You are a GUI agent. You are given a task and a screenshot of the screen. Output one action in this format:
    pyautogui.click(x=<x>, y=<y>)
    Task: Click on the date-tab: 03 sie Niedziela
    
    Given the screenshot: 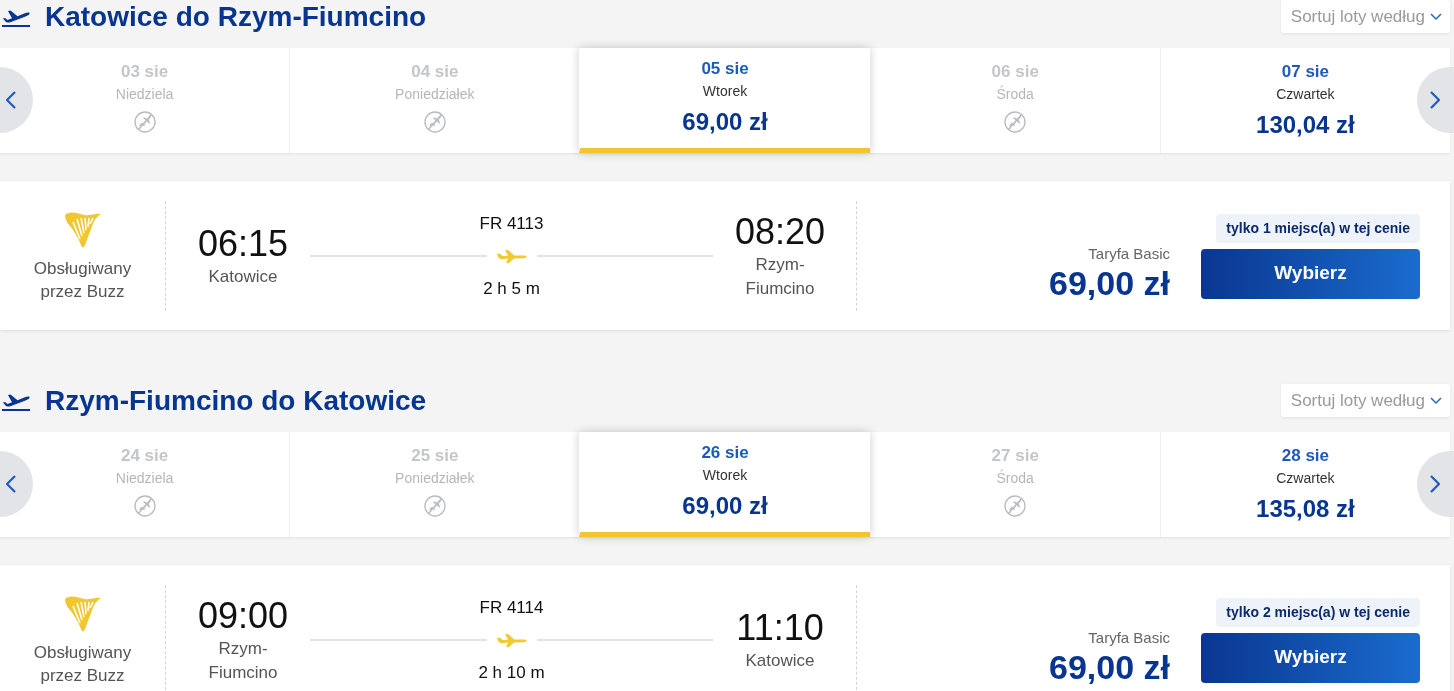 What is the action you would take?
    pyautogui.click(x=145, y=100)
    